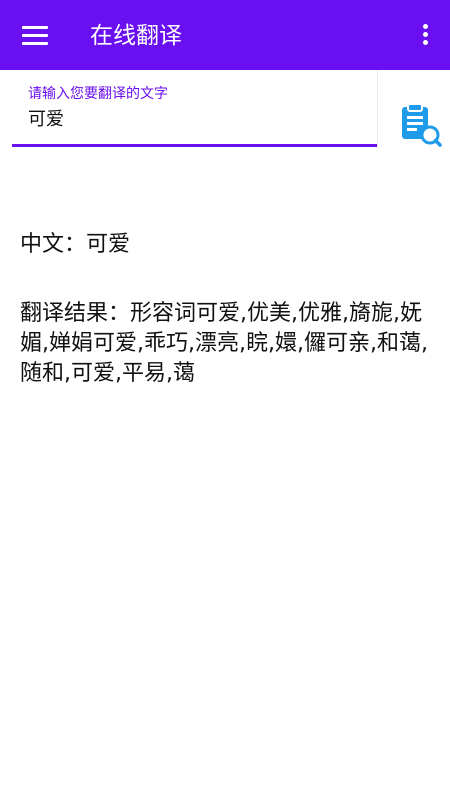 The height and width of the screenshot is (800, 450). I want to click on input-label: 请输入您要翻译的文字, so click(98, 94).